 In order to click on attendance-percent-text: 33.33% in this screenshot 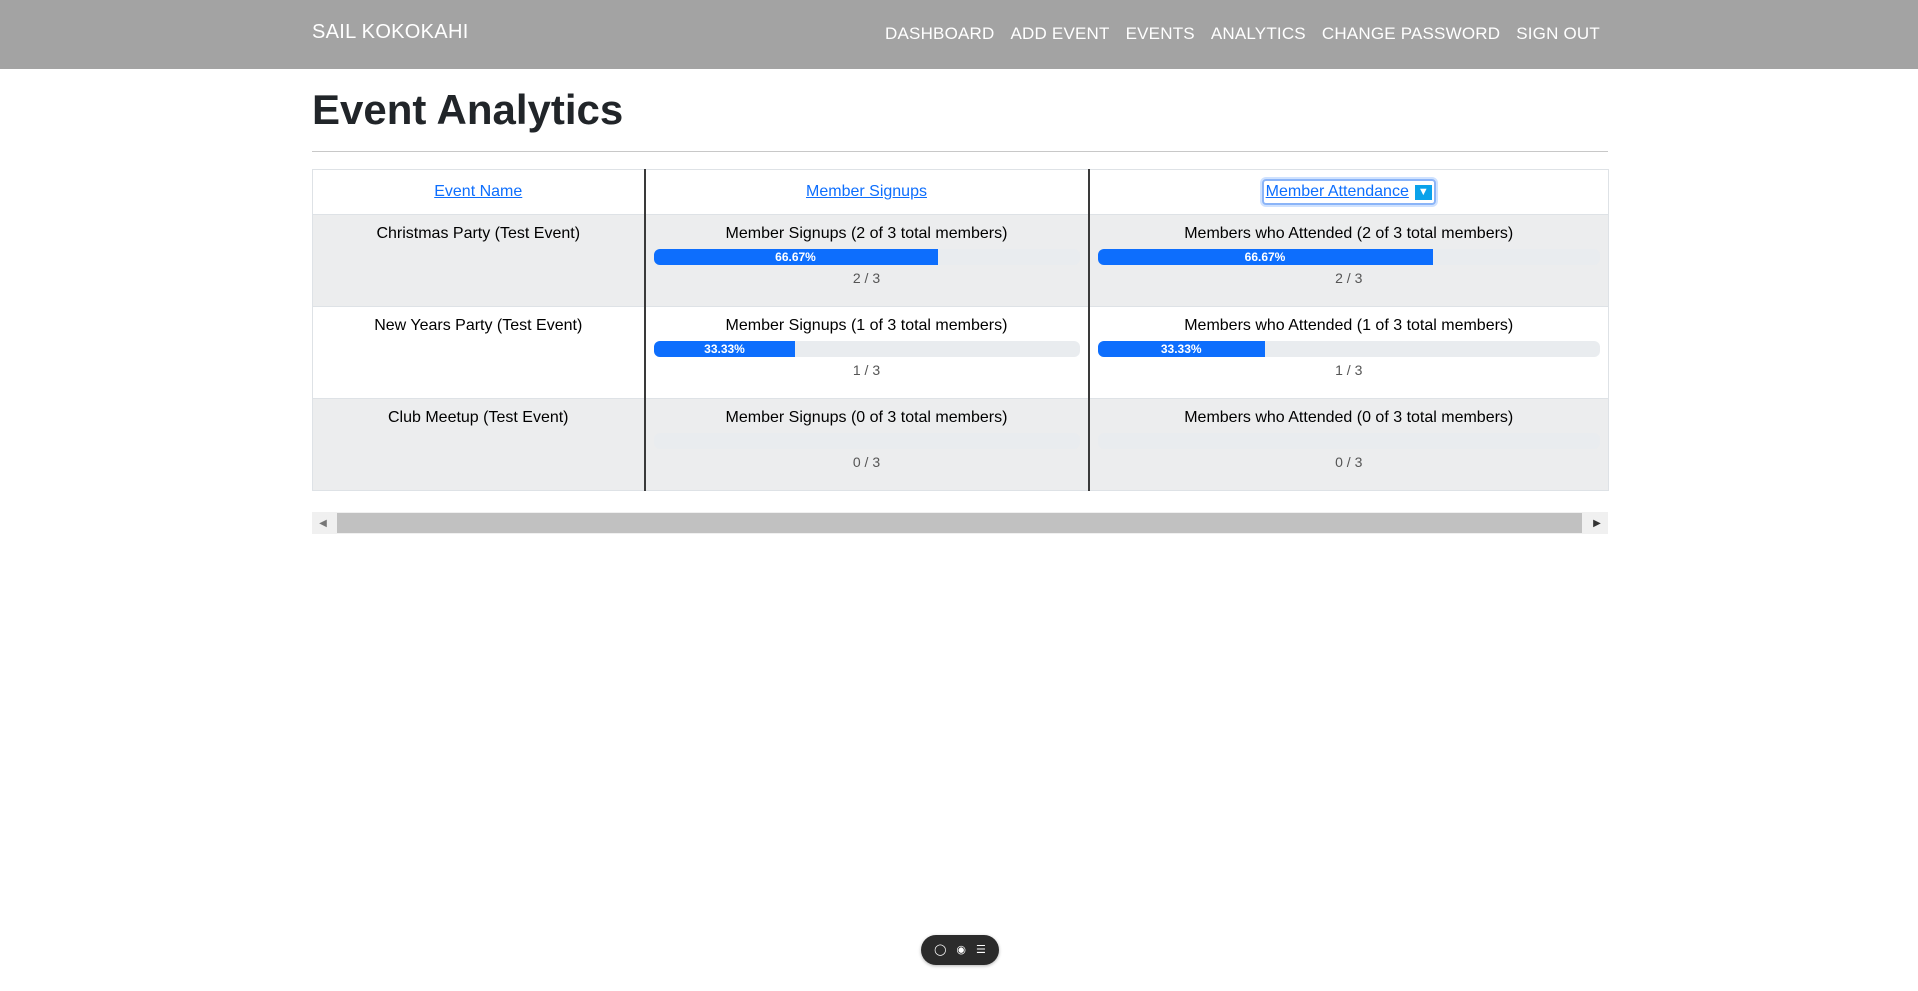, I will do `click(1181, 349)`.